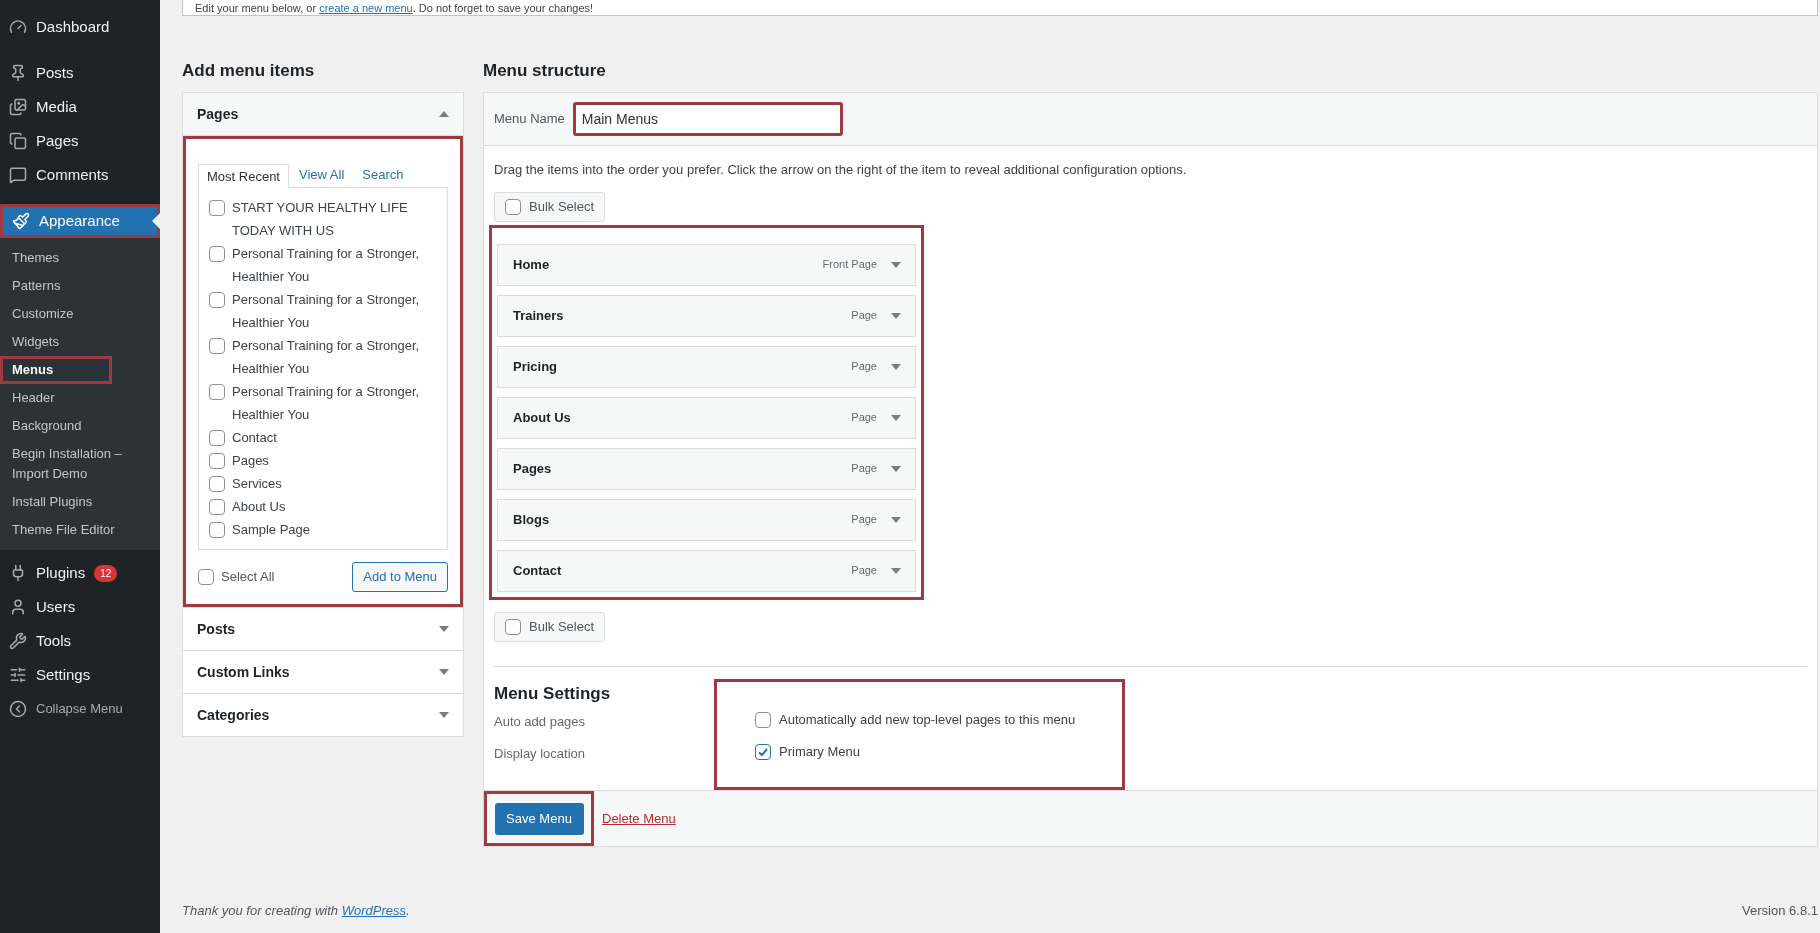 The width and height of the screenshot is (1820, 933). What do you see at coordinates (400, 577) in the screenshot?
I see `add-to-menu-button: Add to Menu` at bounding box center [400, 577].